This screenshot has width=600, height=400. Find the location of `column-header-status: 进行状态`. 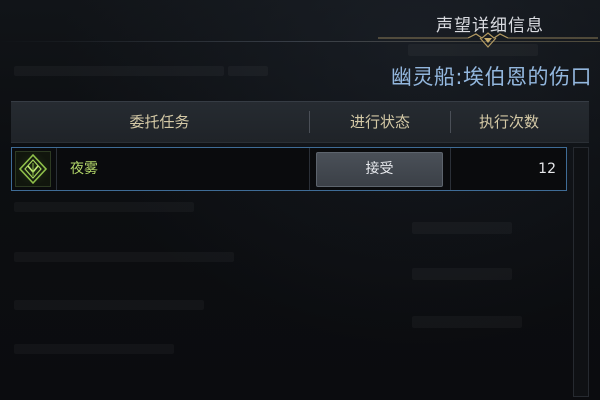

column-header-status: 进行状态 is located at coordinates (379, 122).